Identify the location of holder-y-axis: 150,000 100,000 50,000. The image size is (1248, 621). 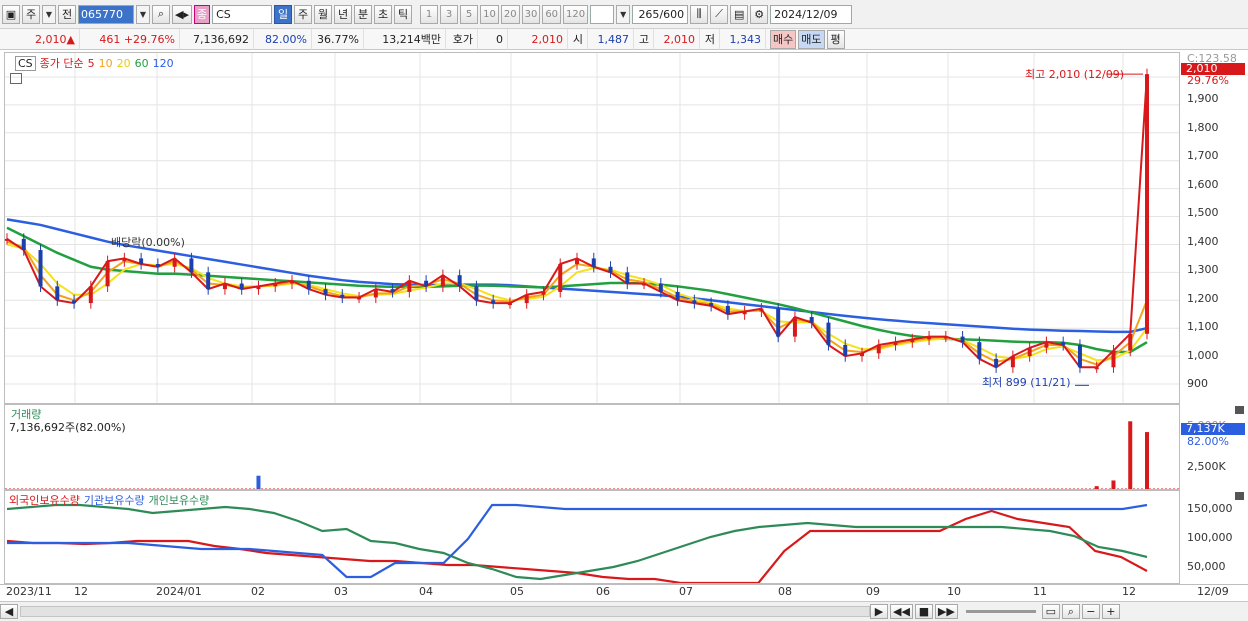
(1214, 537).